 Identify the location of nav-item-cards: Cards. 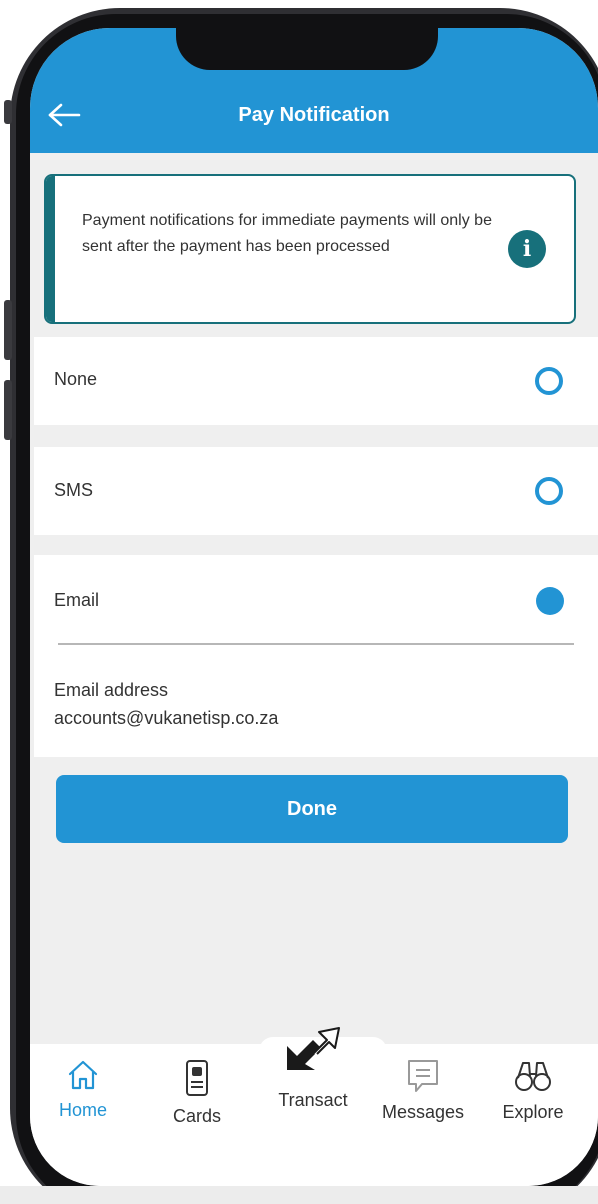
(197, 1092).